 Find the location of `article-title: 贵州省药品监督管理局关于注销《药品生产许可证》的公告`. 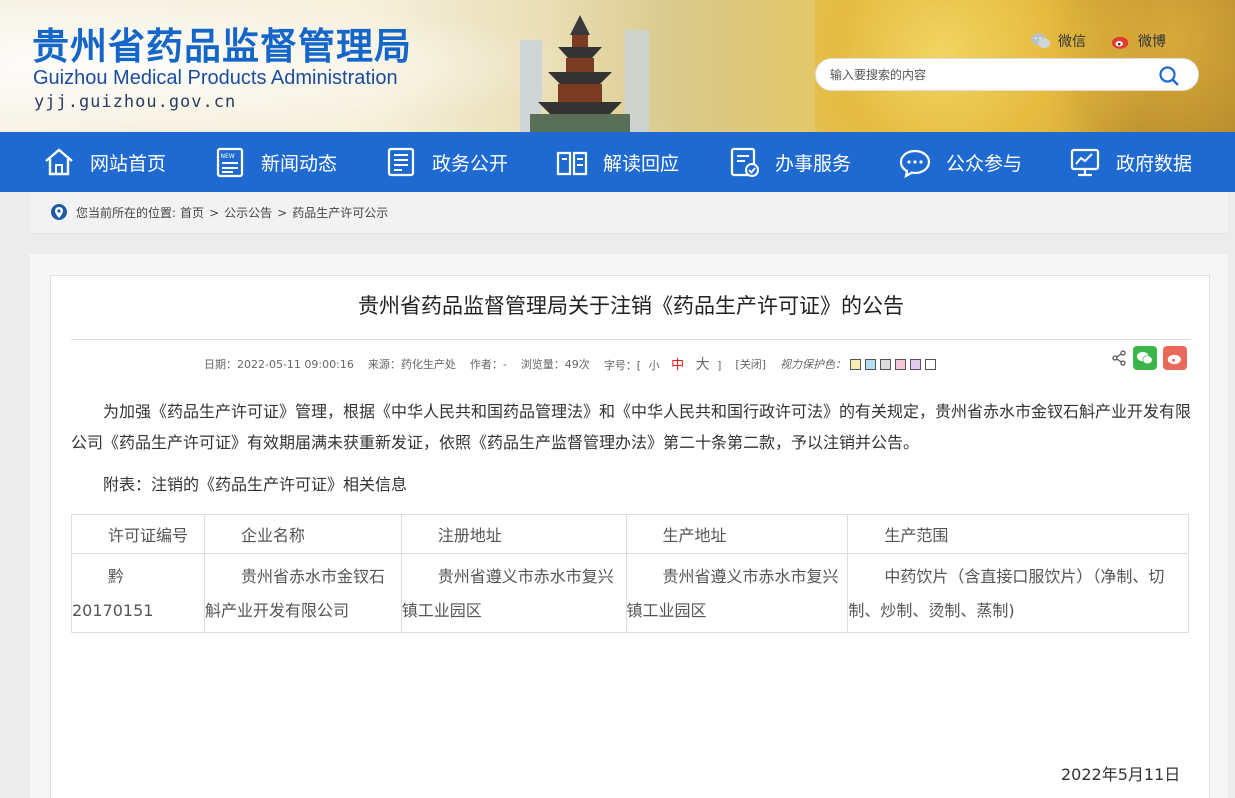

article-title: 贵州省药品监督管理局关于注销《药品生产许可证》的公告 is located at coordinates (631, 306).